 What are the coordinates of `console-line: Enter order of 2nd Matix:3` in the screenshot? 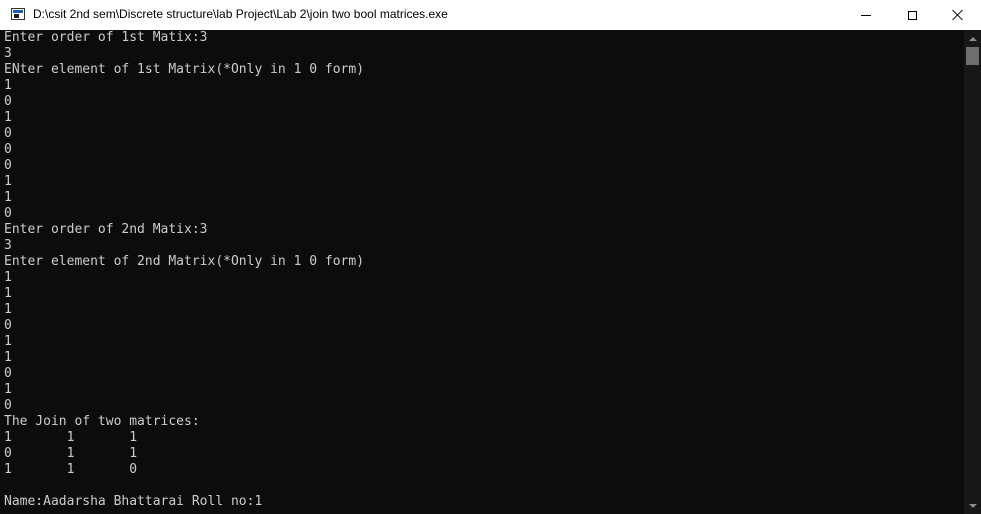 It's located at (106, 229).